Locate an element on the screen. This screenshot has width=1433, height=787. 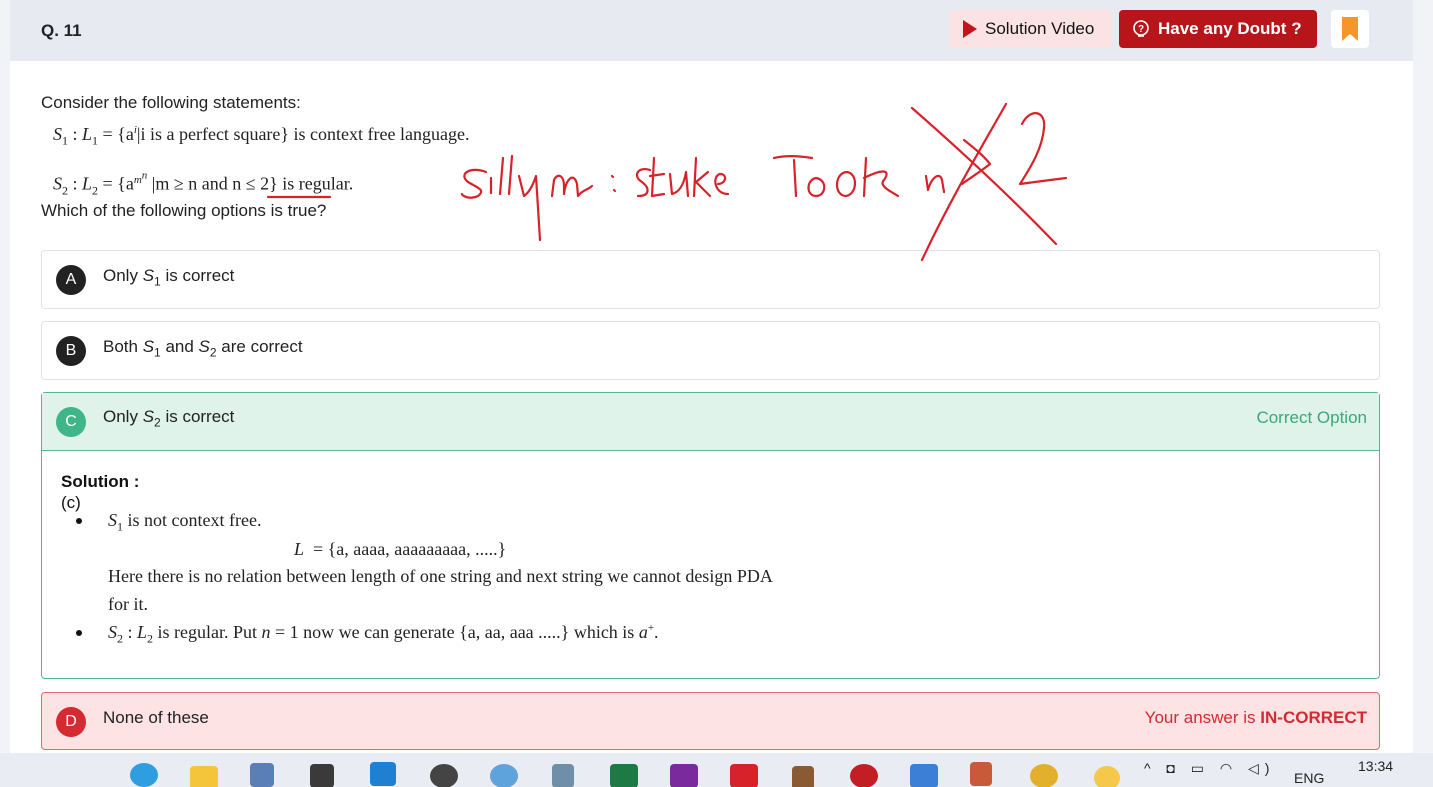
option-a-text: Only S1 is correct is located at coordinates (169, 277).